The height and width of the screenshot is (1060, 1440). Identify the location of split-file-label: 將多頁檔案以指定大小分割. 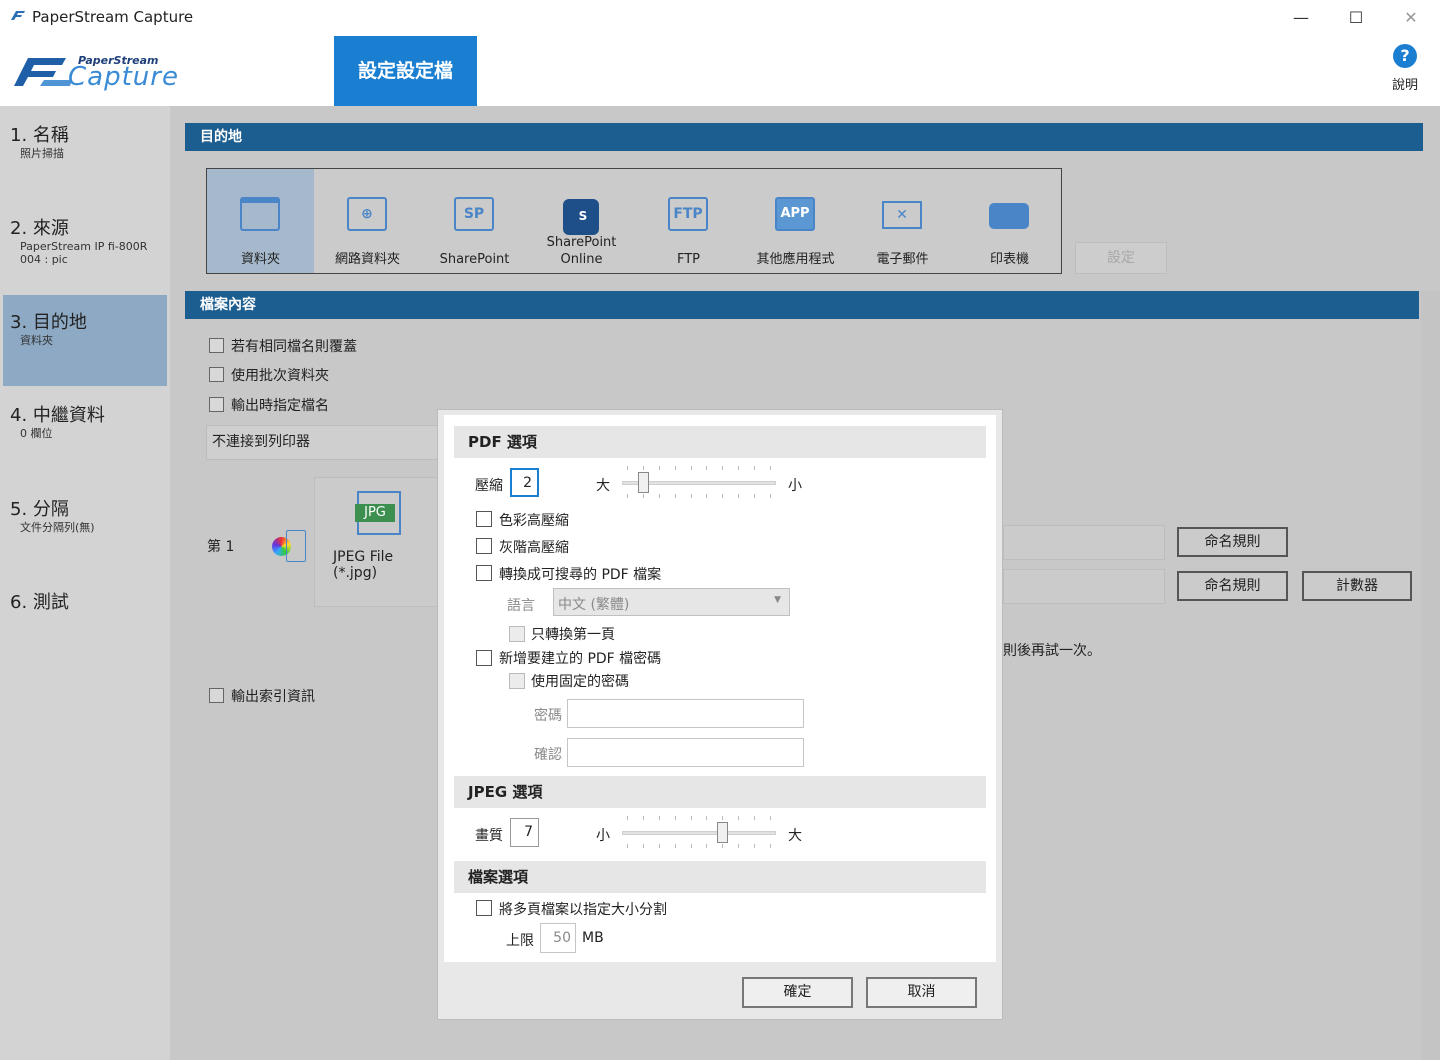
(583, 910).